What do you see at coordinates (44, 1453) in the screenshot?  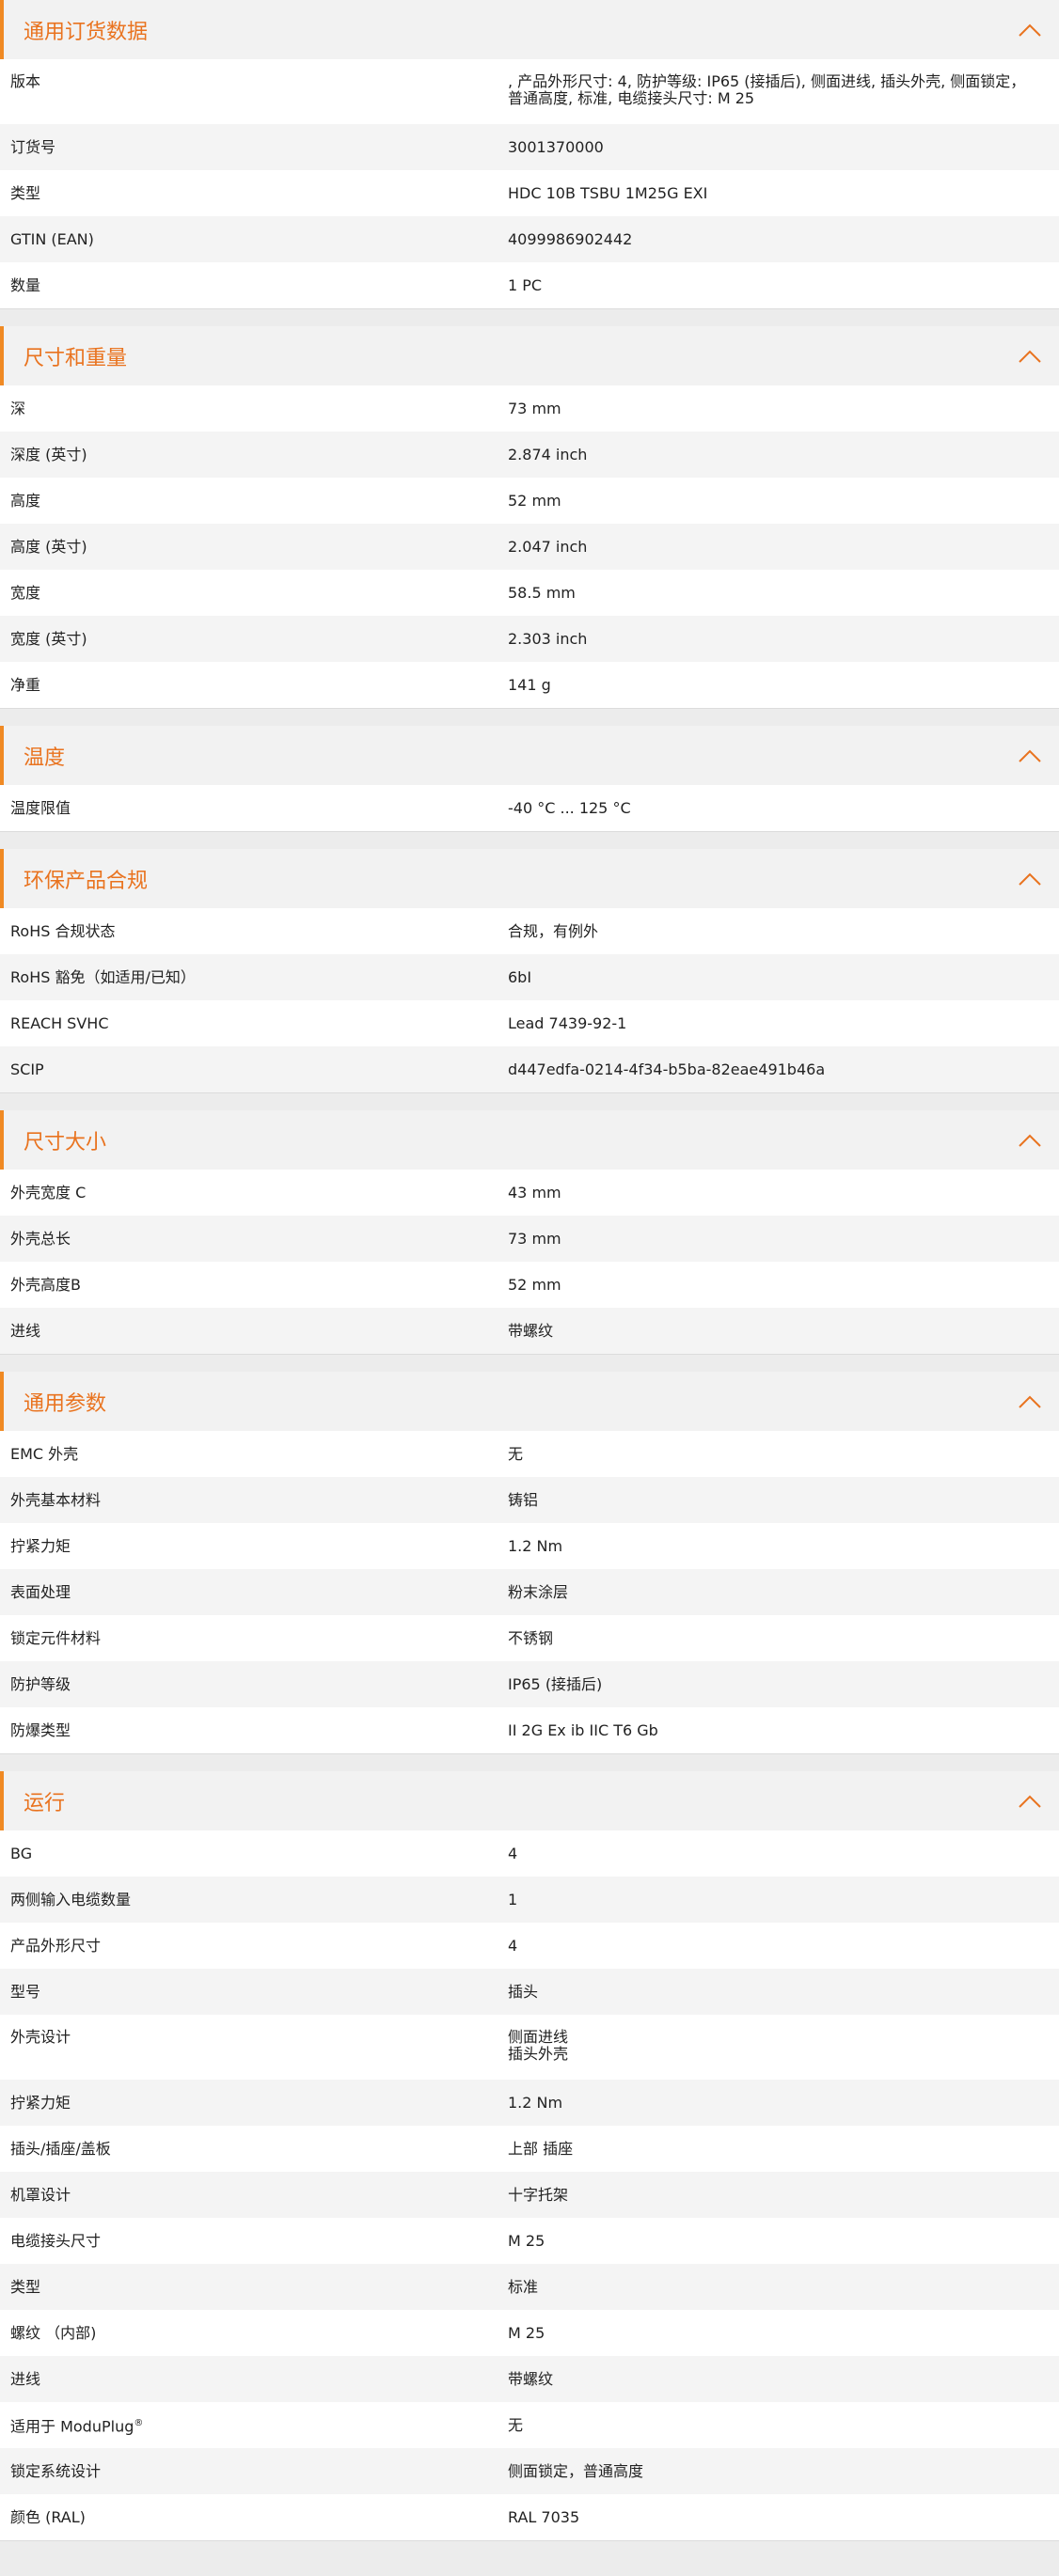 I see `spec-label-text: EMC 外壳` at bounding box center [44, 1453].